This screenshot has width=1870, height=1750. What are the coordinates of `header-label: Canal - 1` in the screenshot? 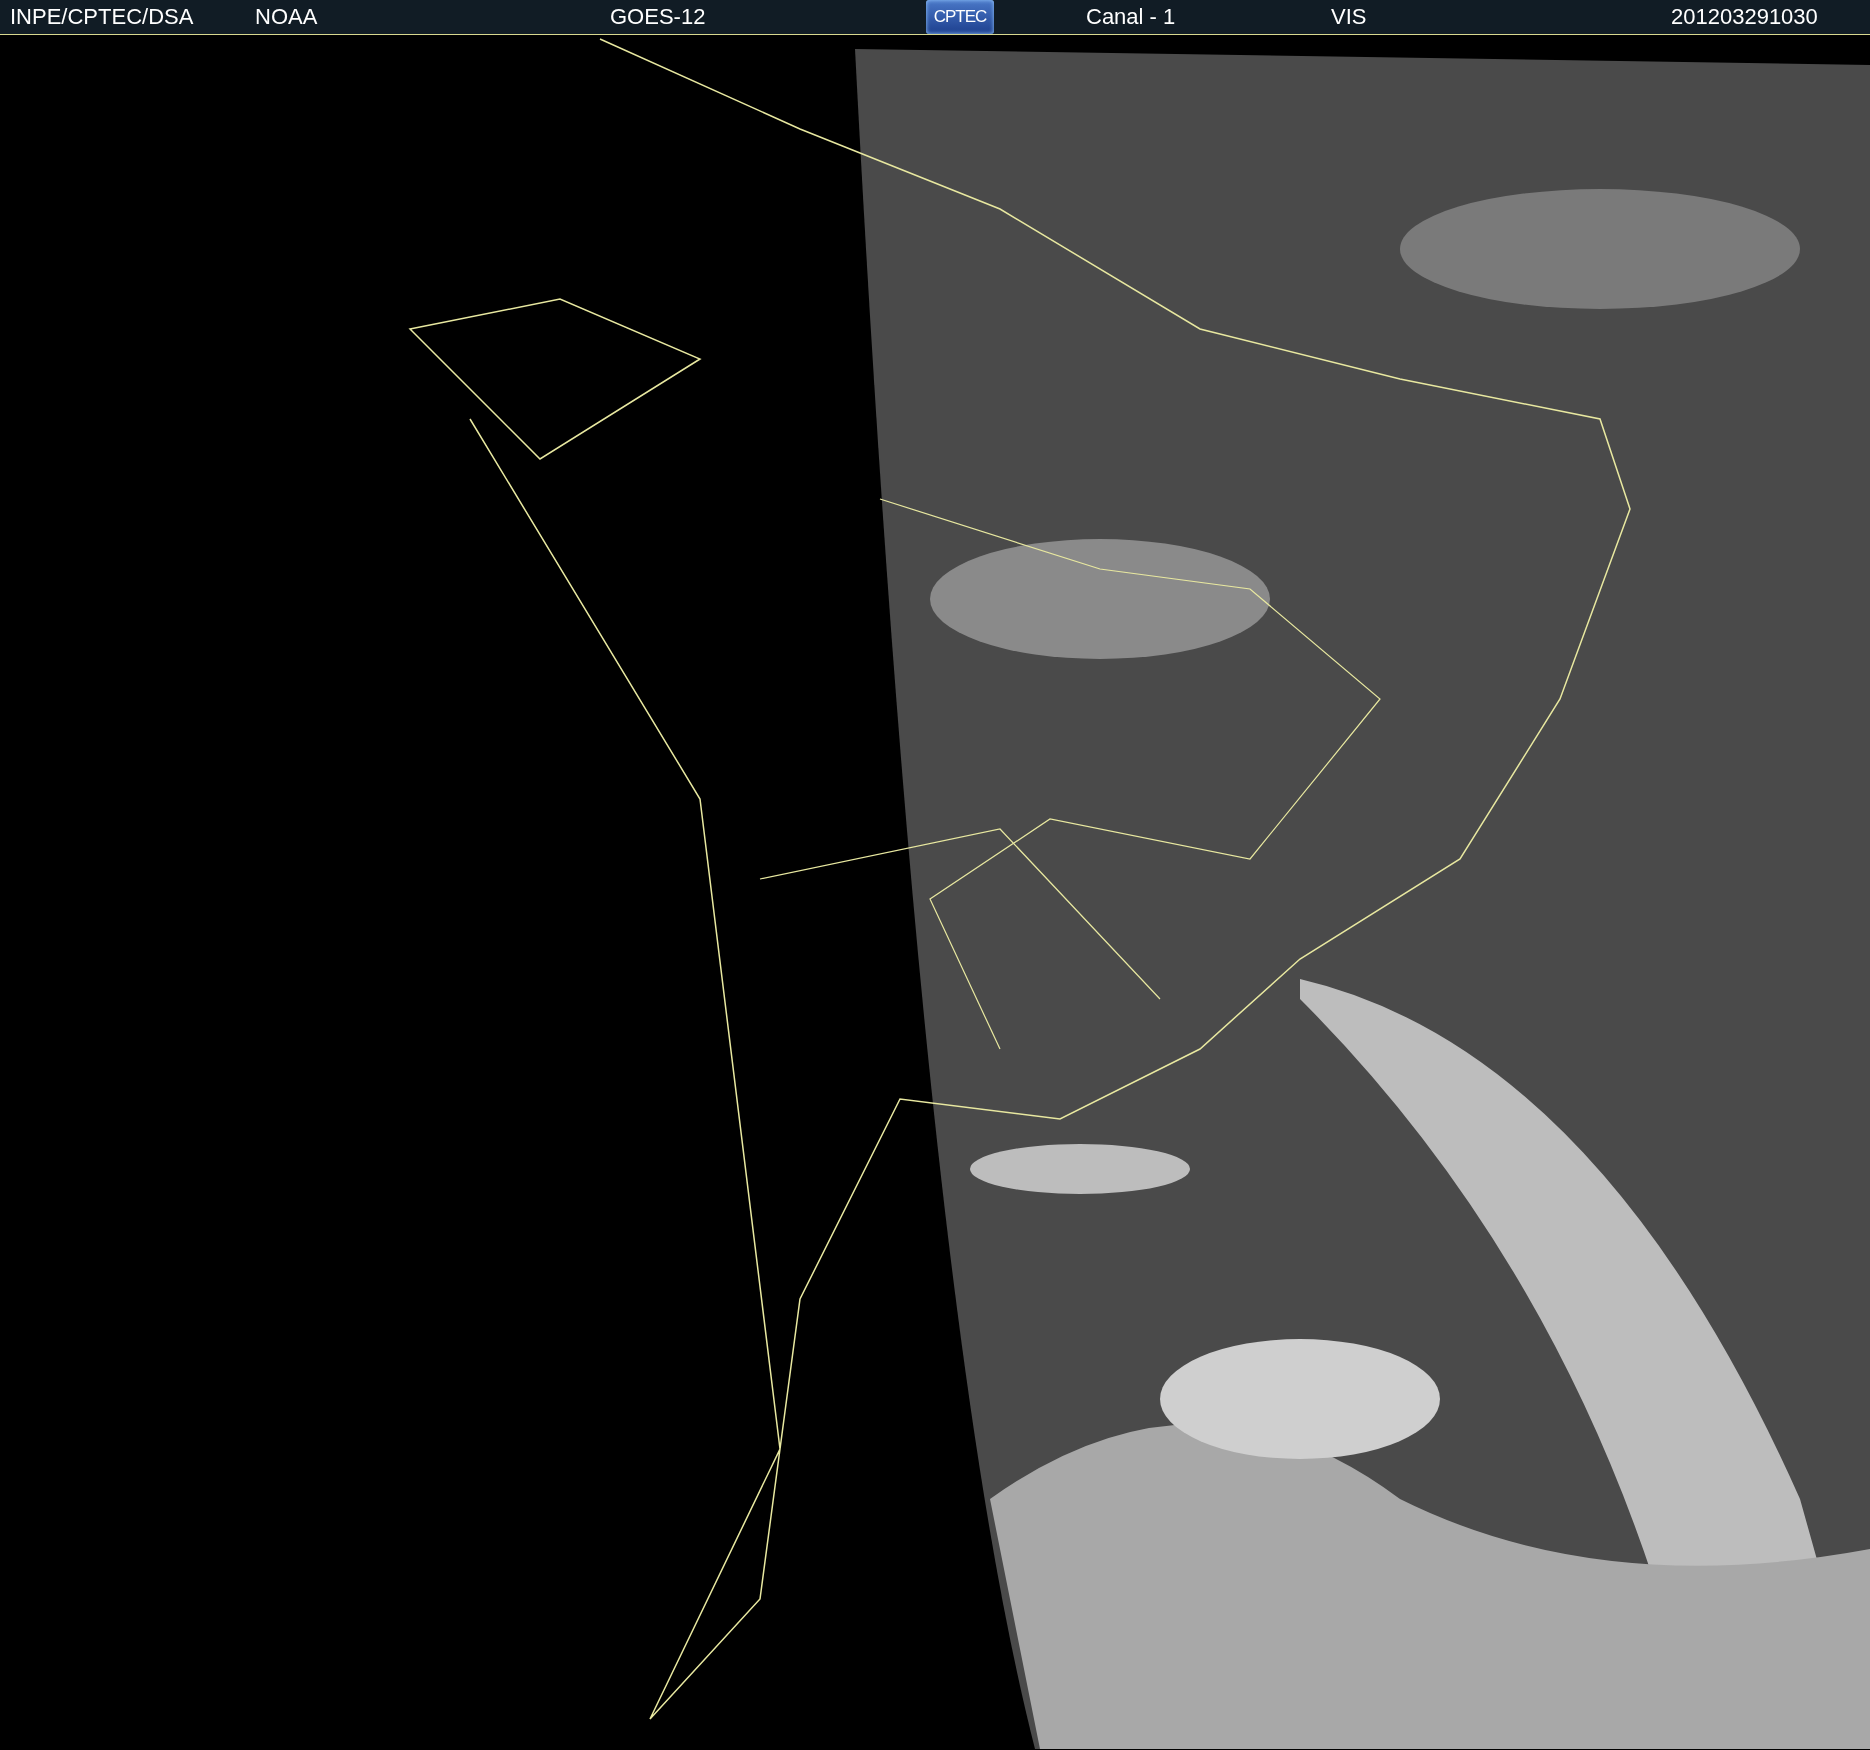 It's located at (1131, 17).